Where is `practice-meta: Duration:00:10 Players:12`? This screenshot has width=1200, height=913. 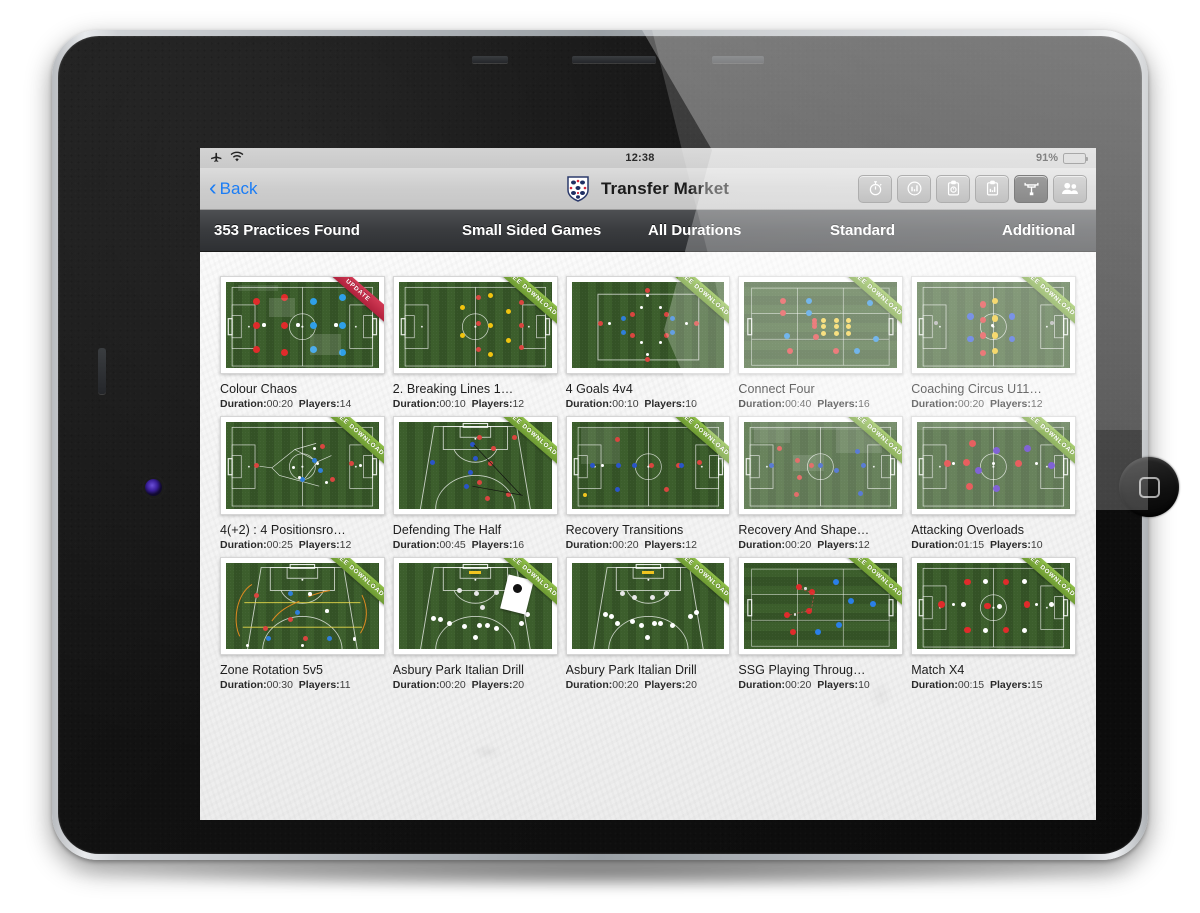 practice-meta: Duration:00:10 Players:12 is located at coordinates (475, 404).